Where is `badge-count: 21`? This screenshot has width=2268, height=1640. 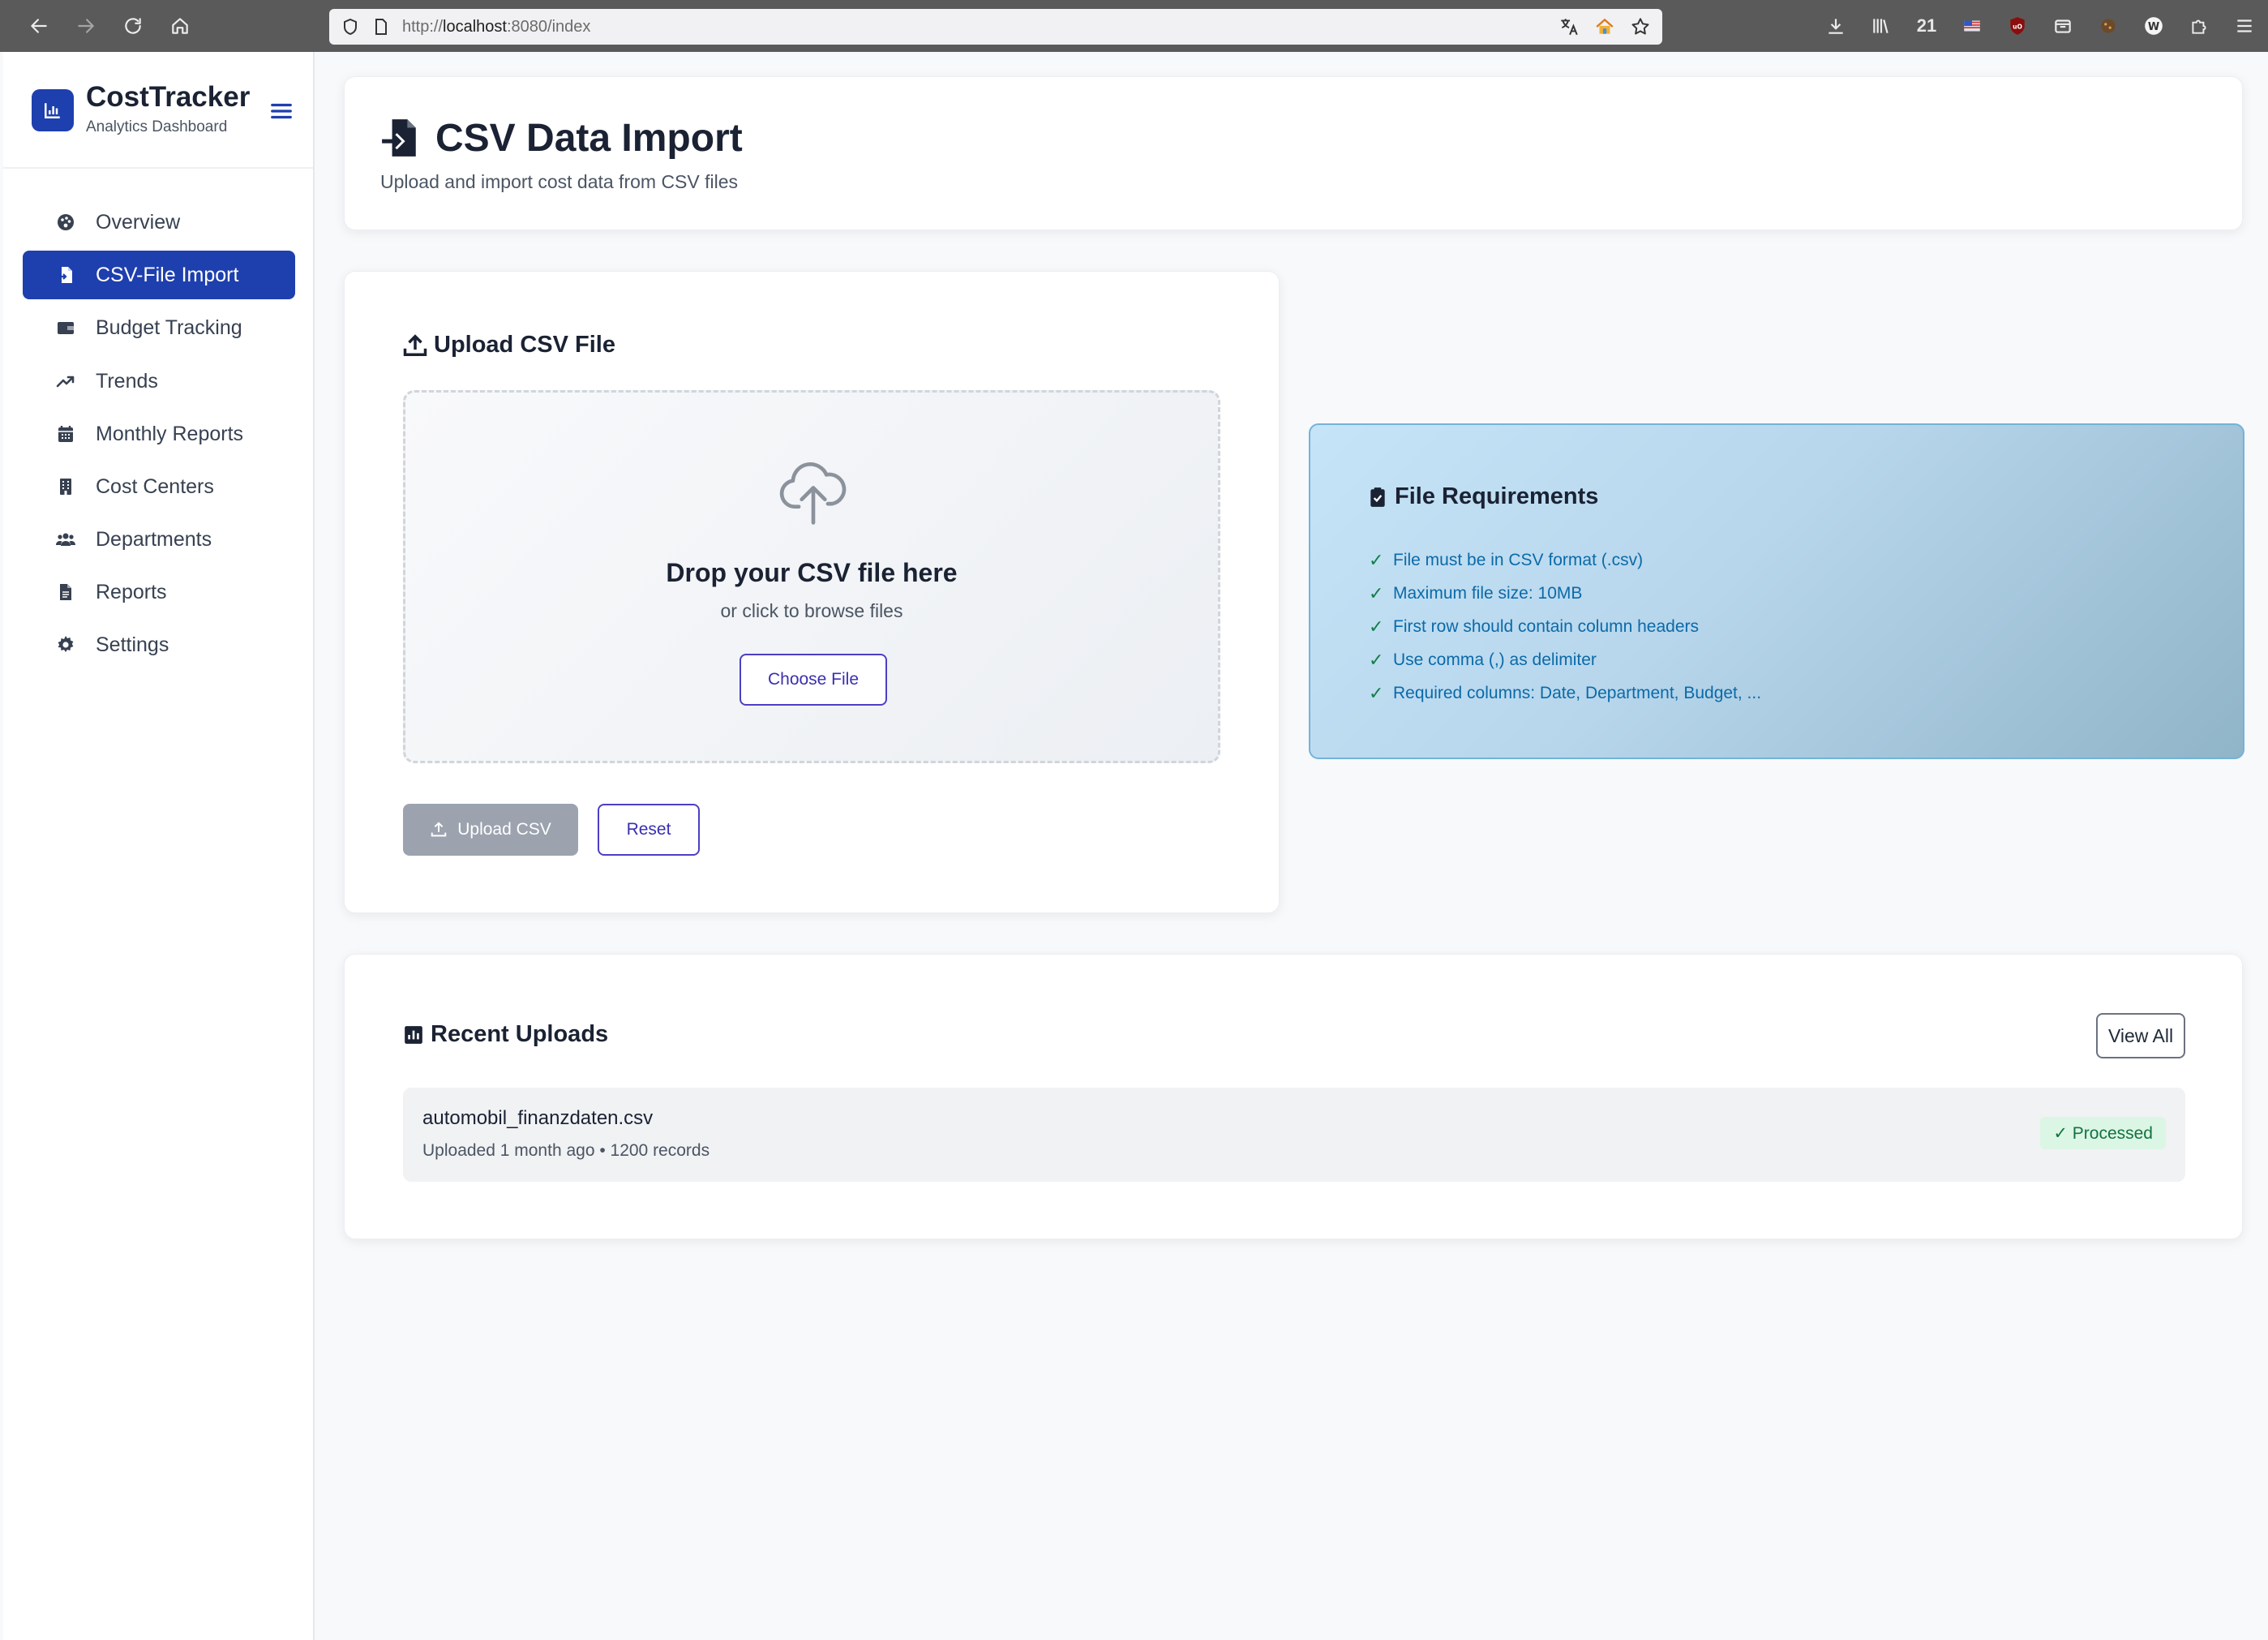
badge-count: 21 is located at coordinates (1926, 26).